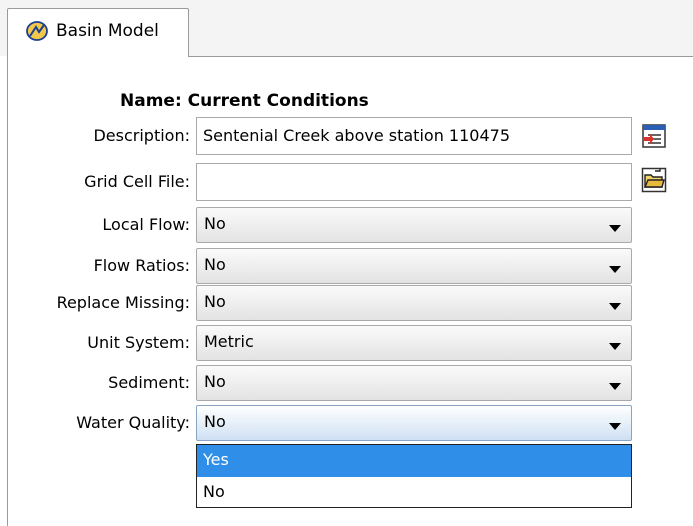 The image size is (693, 526). What do you see at coordinates (414, 303) in the screenshot?
I see `replace-missing-select: No` at bounding box center [414, 303].